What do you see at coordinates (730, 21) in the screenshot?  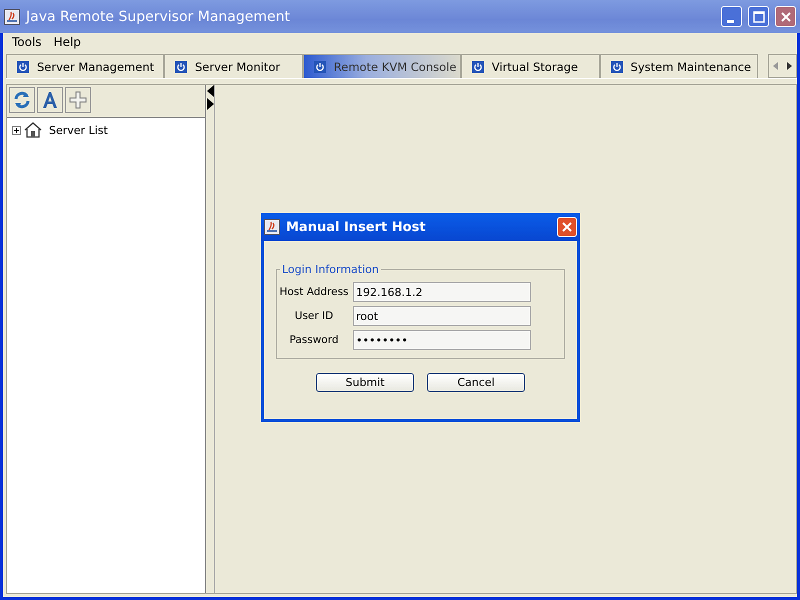 I see `minimize-icon` at bounding box center [730, 21].